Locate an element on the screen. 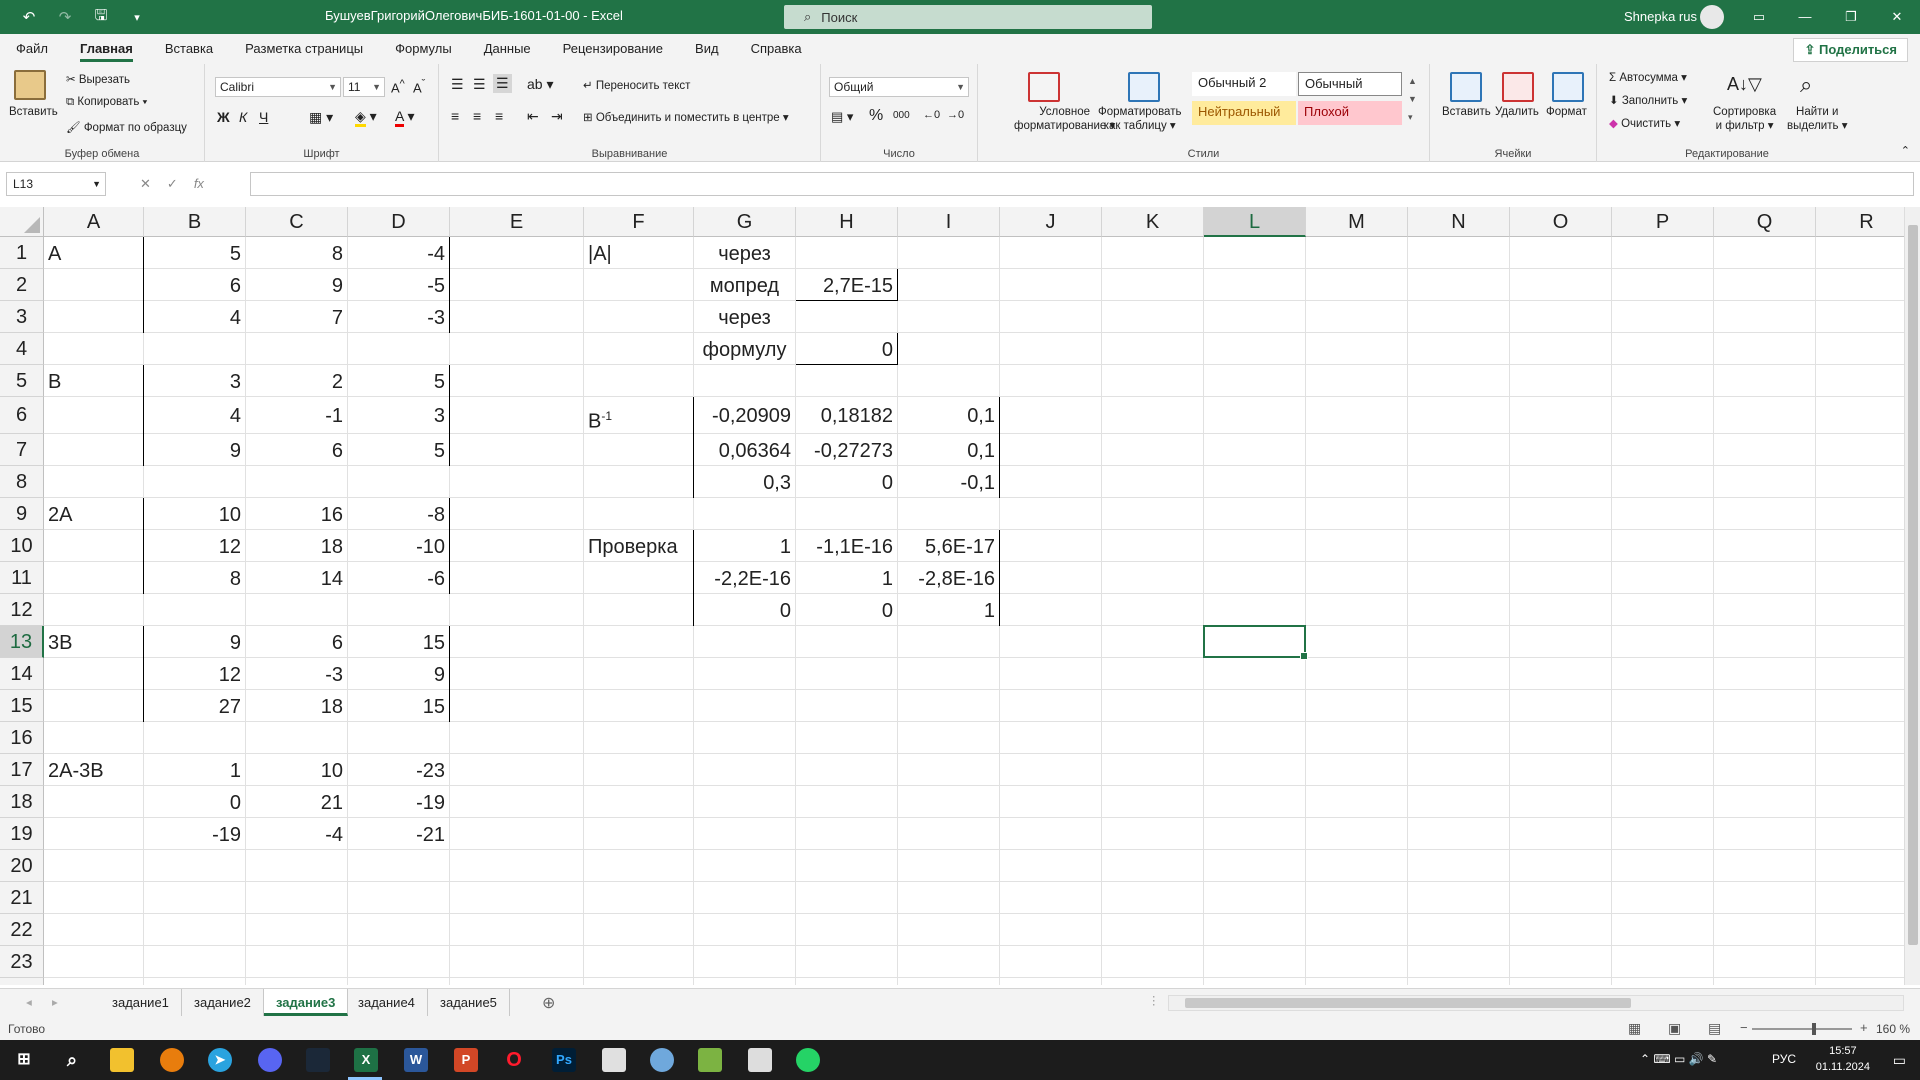 The width and height of the screenshot is (1920, 1080). cell-b6: 4 is located at coordinates (195, 415).